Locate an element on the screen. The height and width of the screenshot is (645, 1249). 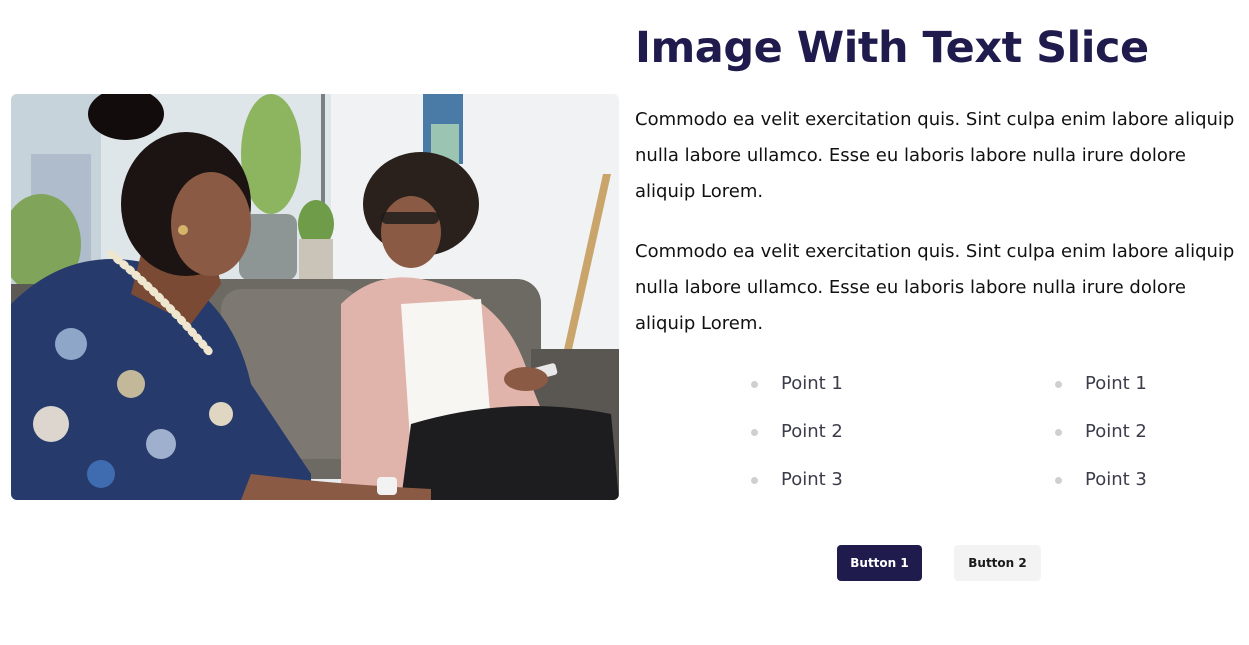
slice-title: Image With Text Slice is located at coordinates (892, 48).